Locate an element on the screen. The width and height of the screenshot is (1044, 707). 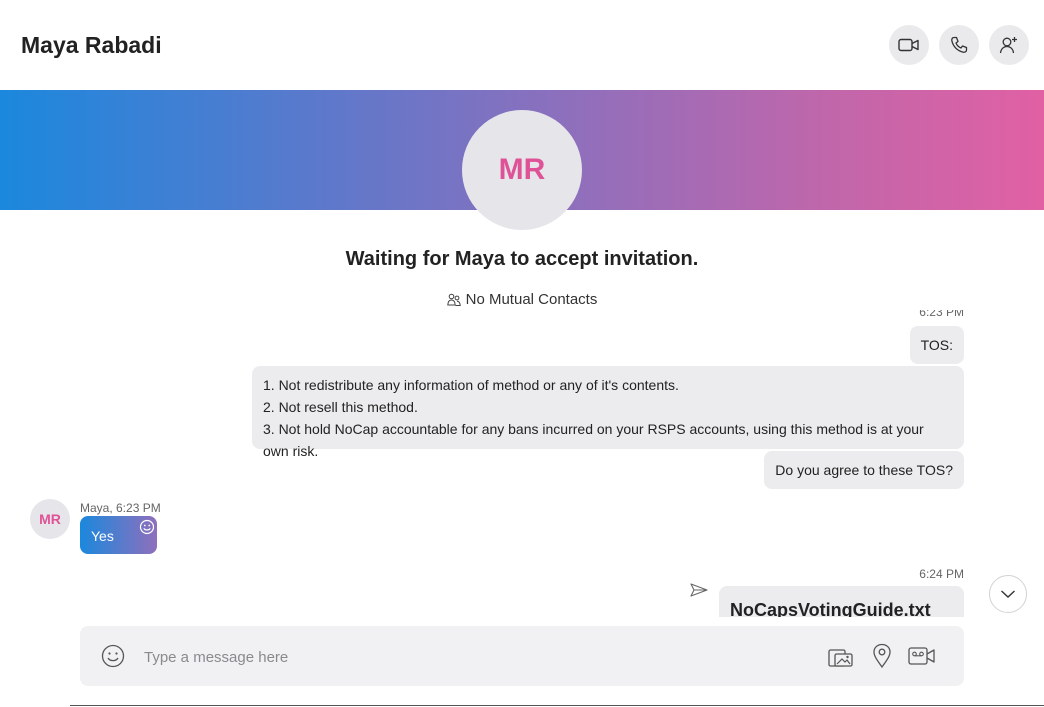
audio-call-button is located at coordinates (959, 45).